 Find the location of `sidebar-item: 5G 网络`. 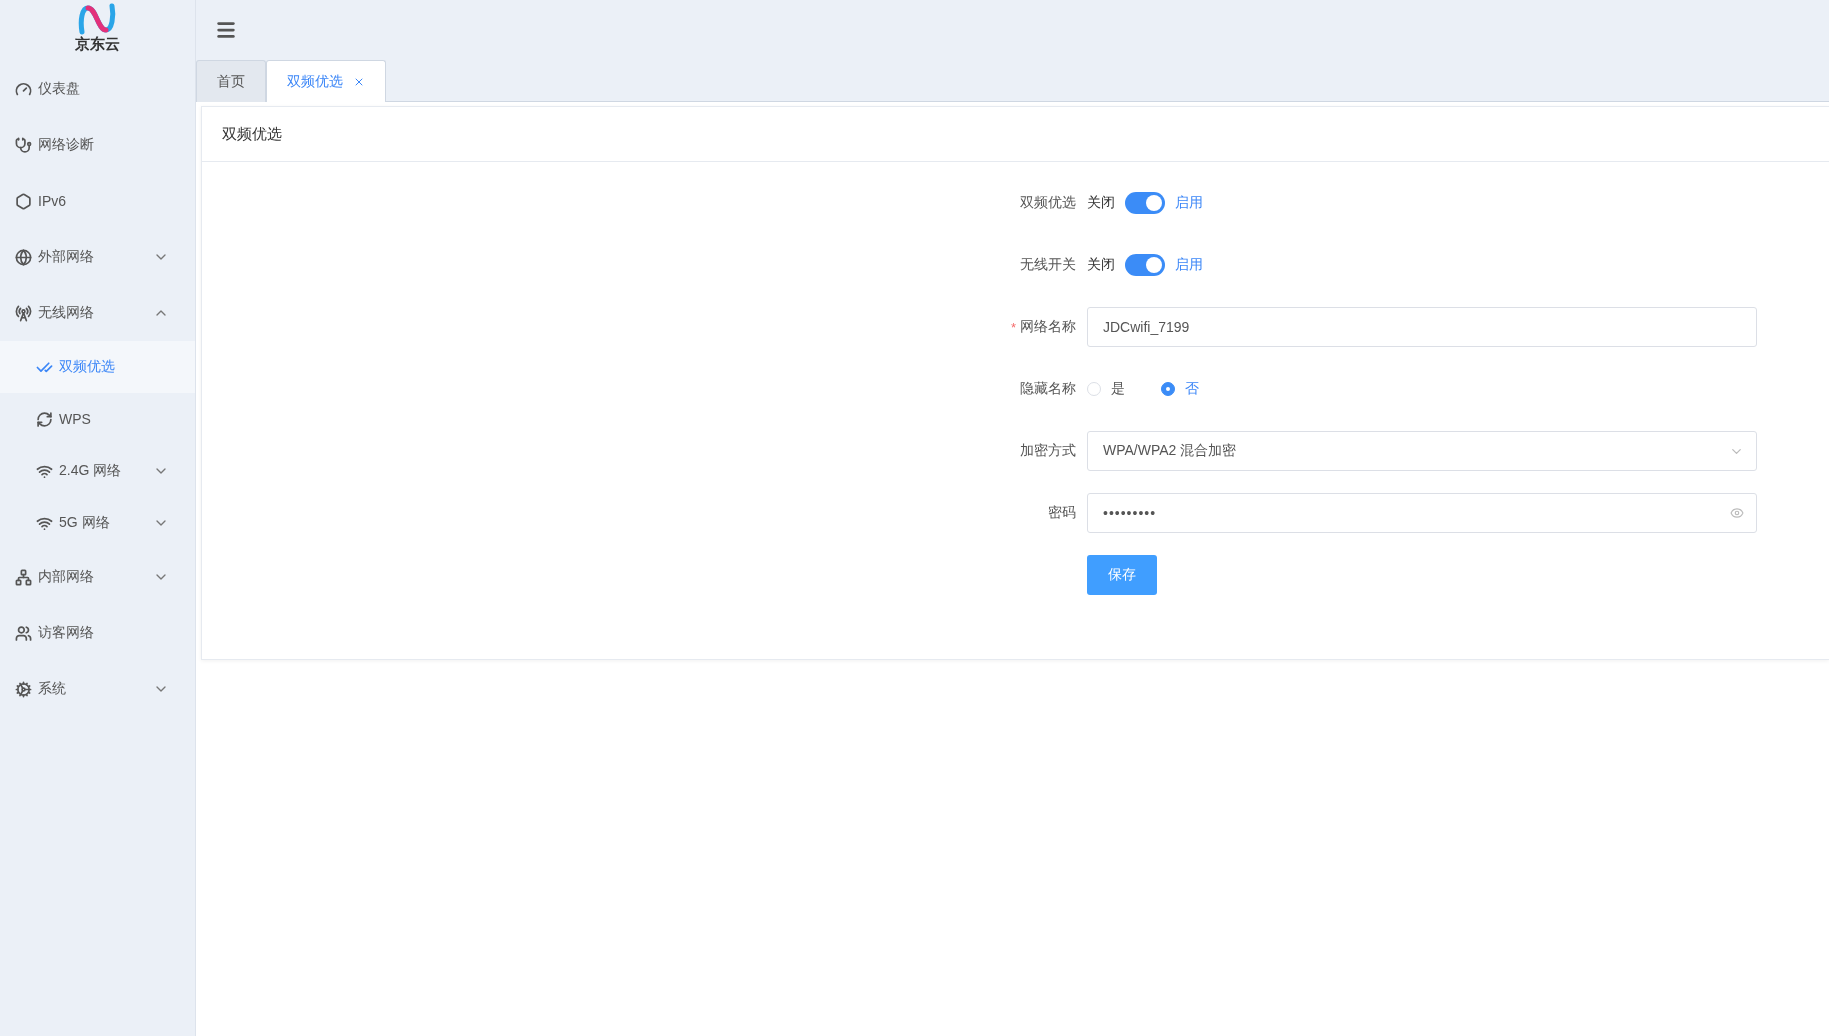

sidebar-item: 5G 网络 is located at coordinates (97, 523).